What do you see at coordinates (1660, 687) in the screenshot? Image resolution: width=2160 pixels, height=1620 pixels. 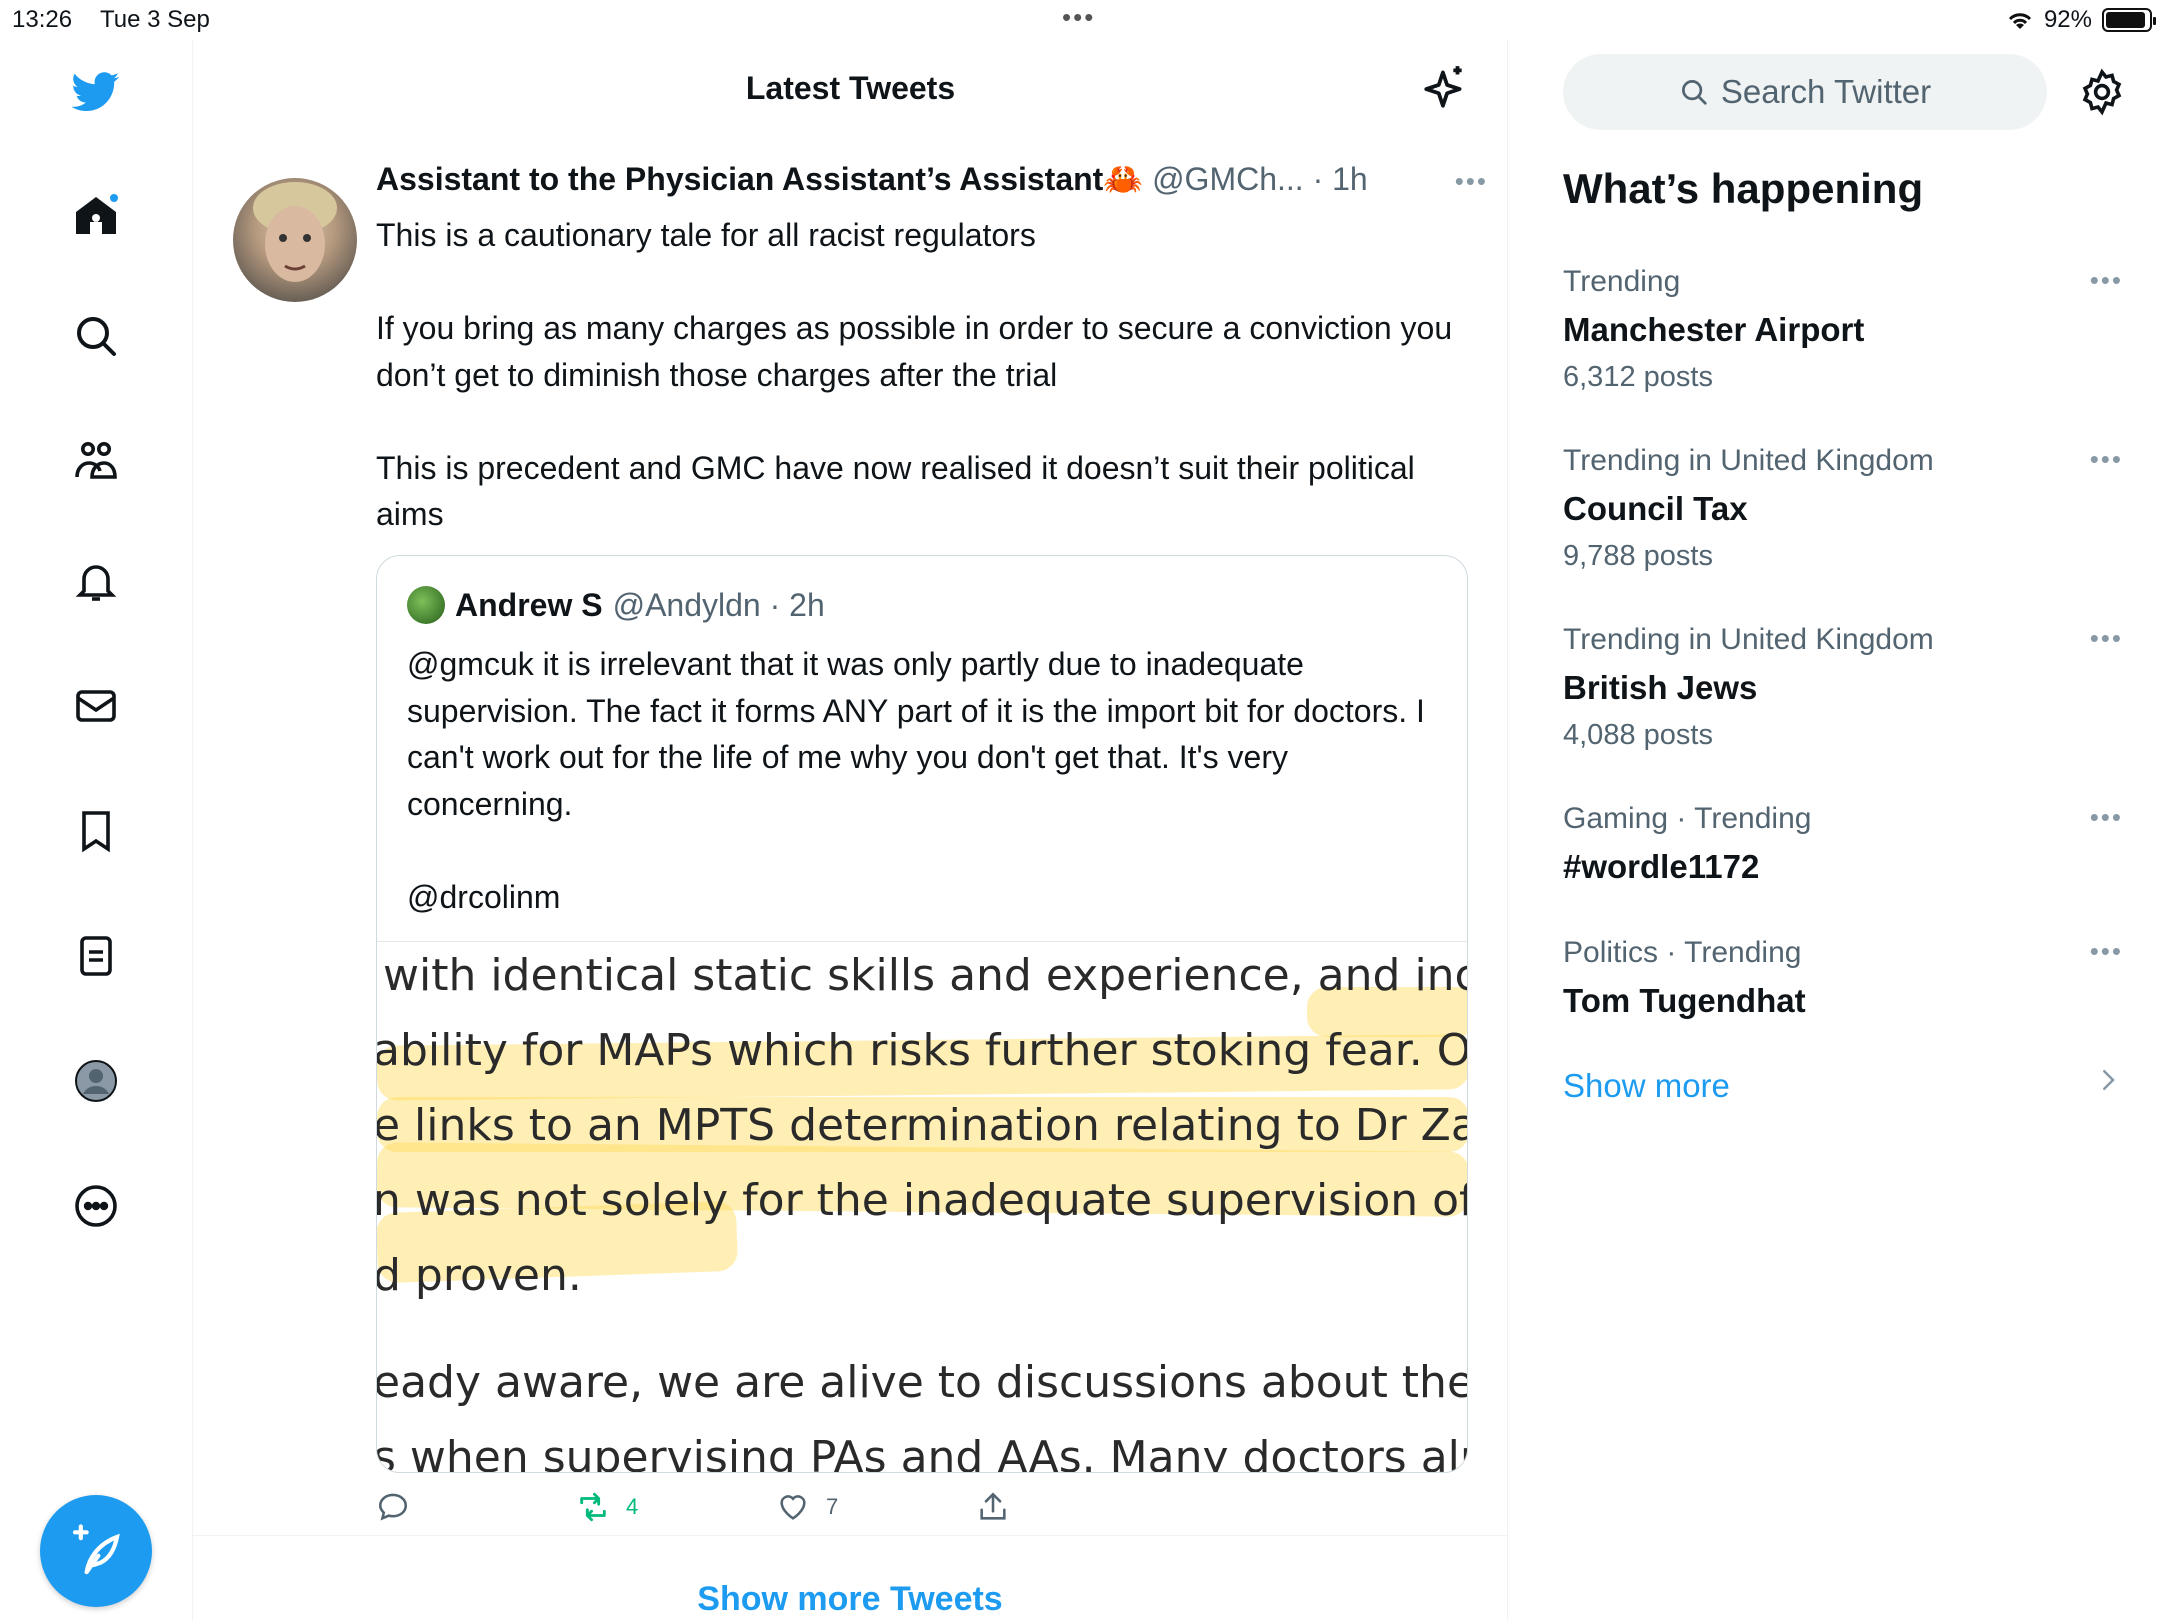 I see `trend-name: British Jews` at bounding box center [1660, 687].